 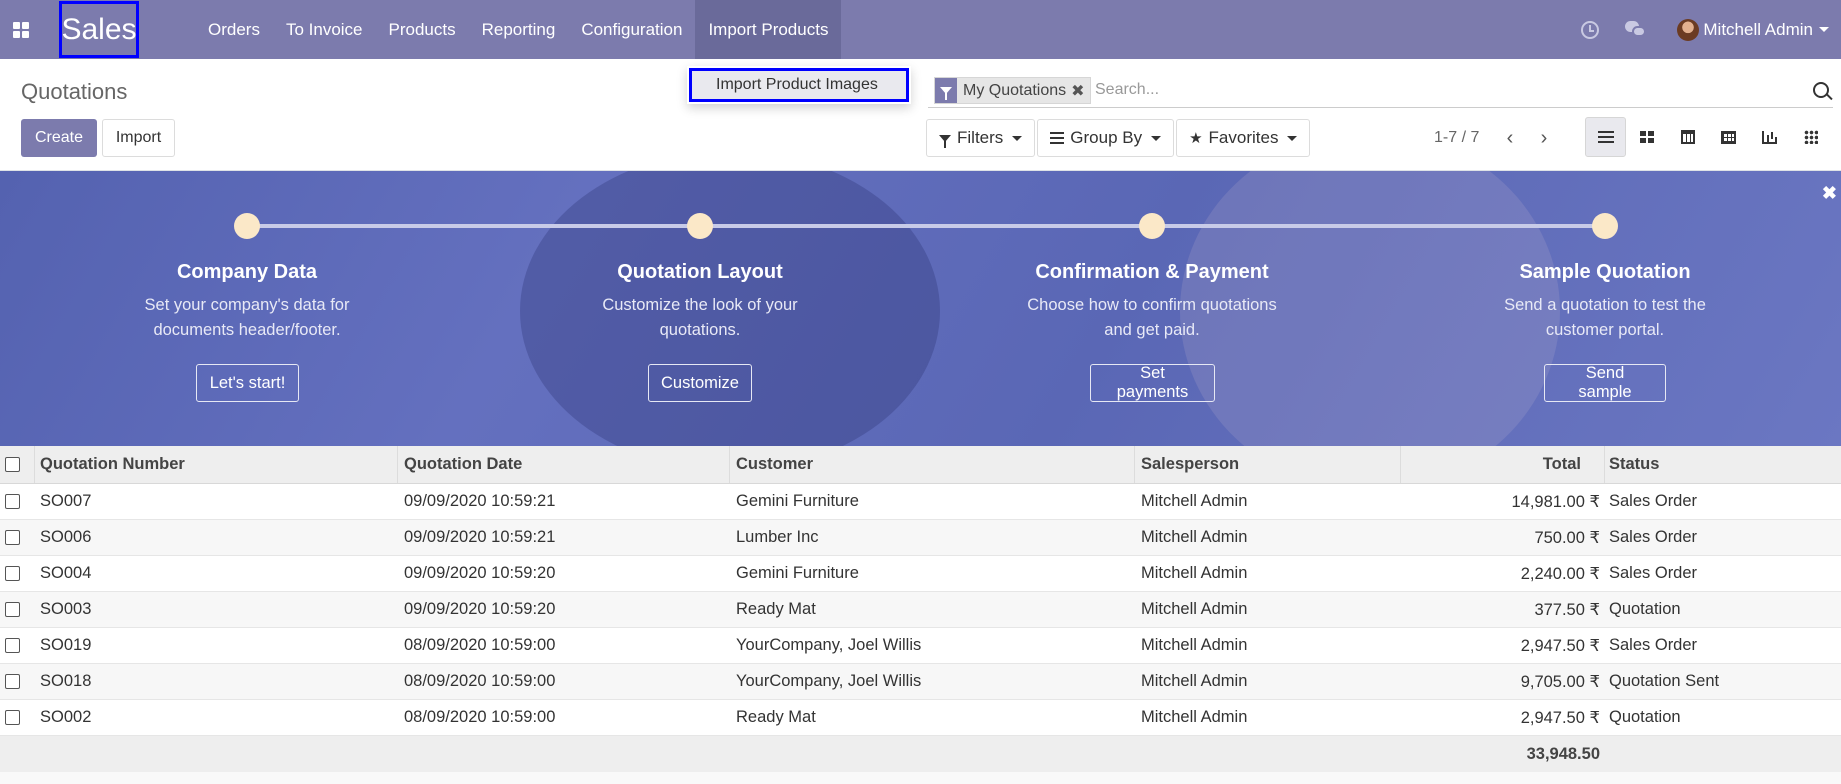 I want to click on pivot-view-button, so click(x=1728, y=137).